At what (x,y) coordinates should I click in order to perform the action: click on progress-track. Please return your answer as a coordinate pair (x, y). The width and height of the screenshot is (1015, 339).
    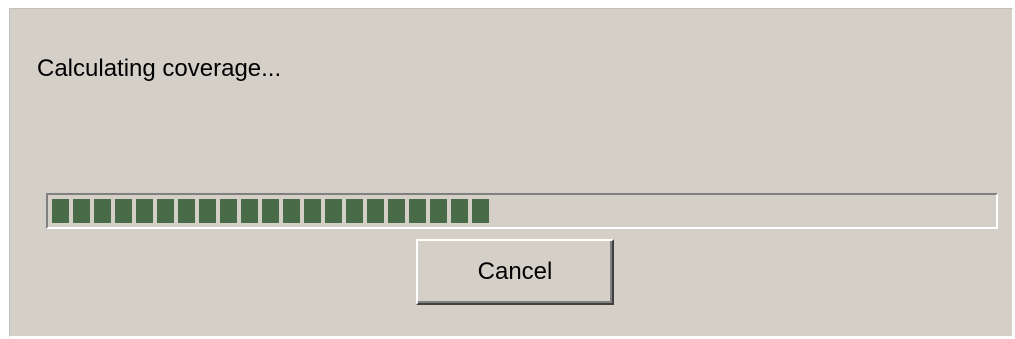
    Looking at the image, I should click on (522, 211).